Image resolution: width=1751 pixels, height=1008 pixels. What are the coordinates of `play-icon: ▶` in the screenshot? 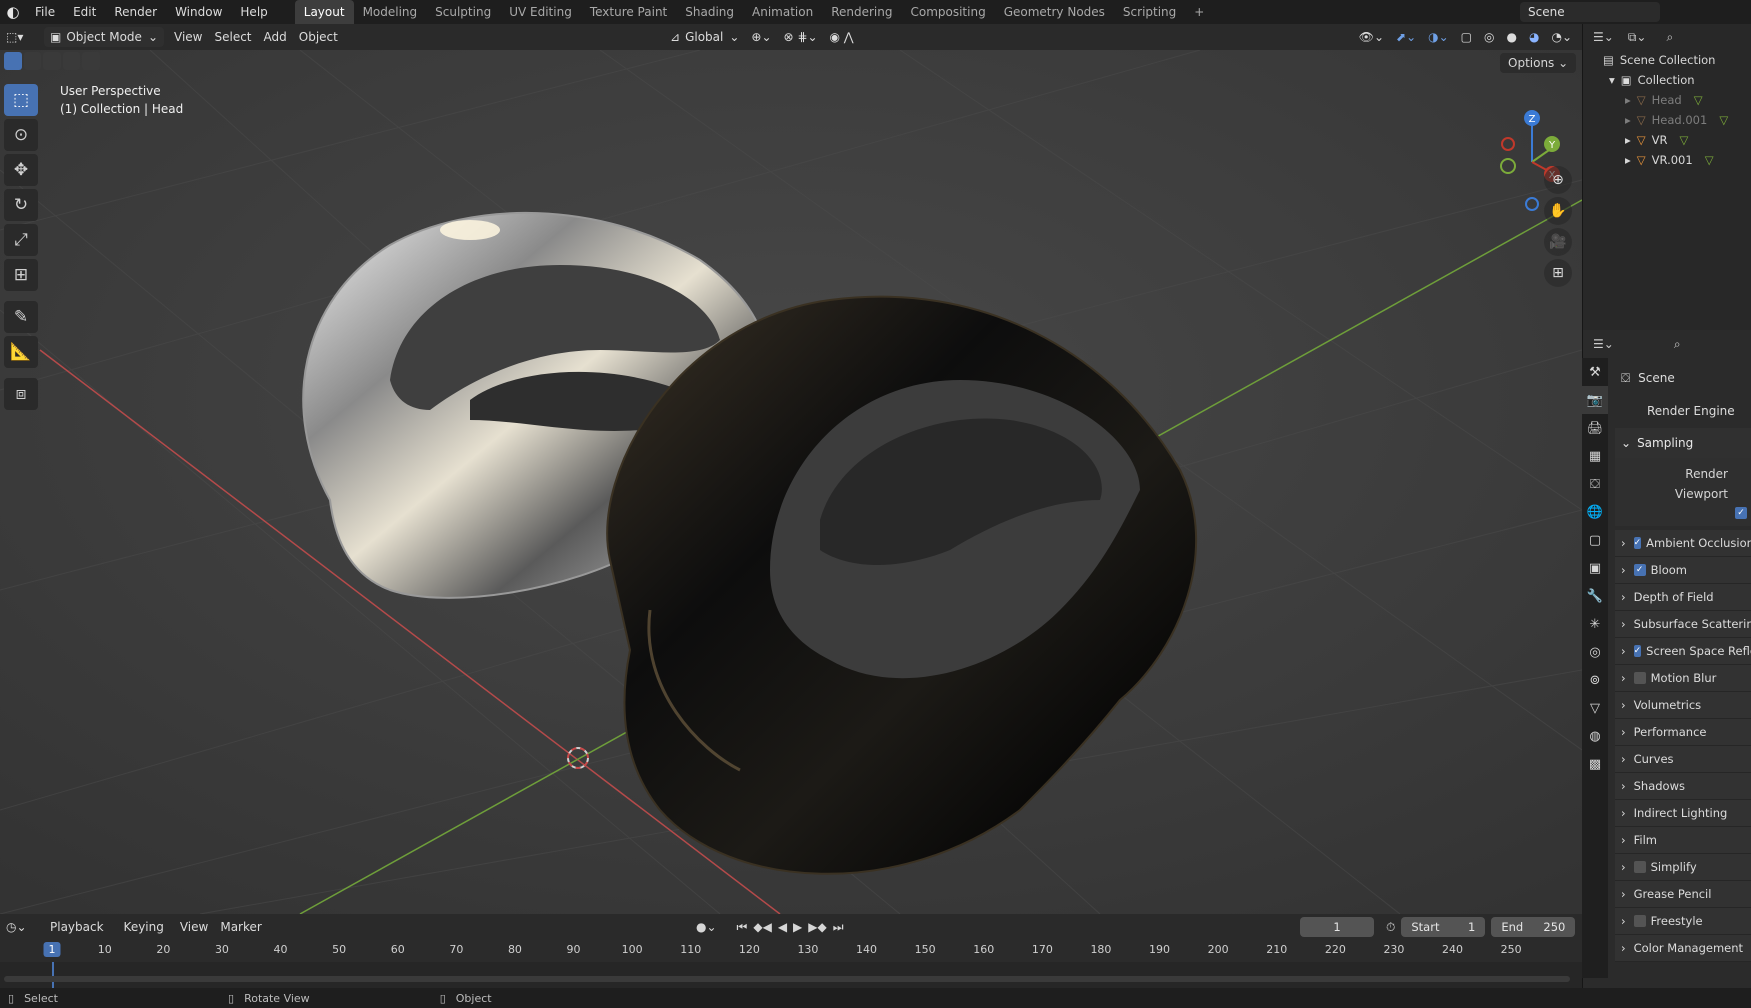 It's located at (797, 927).